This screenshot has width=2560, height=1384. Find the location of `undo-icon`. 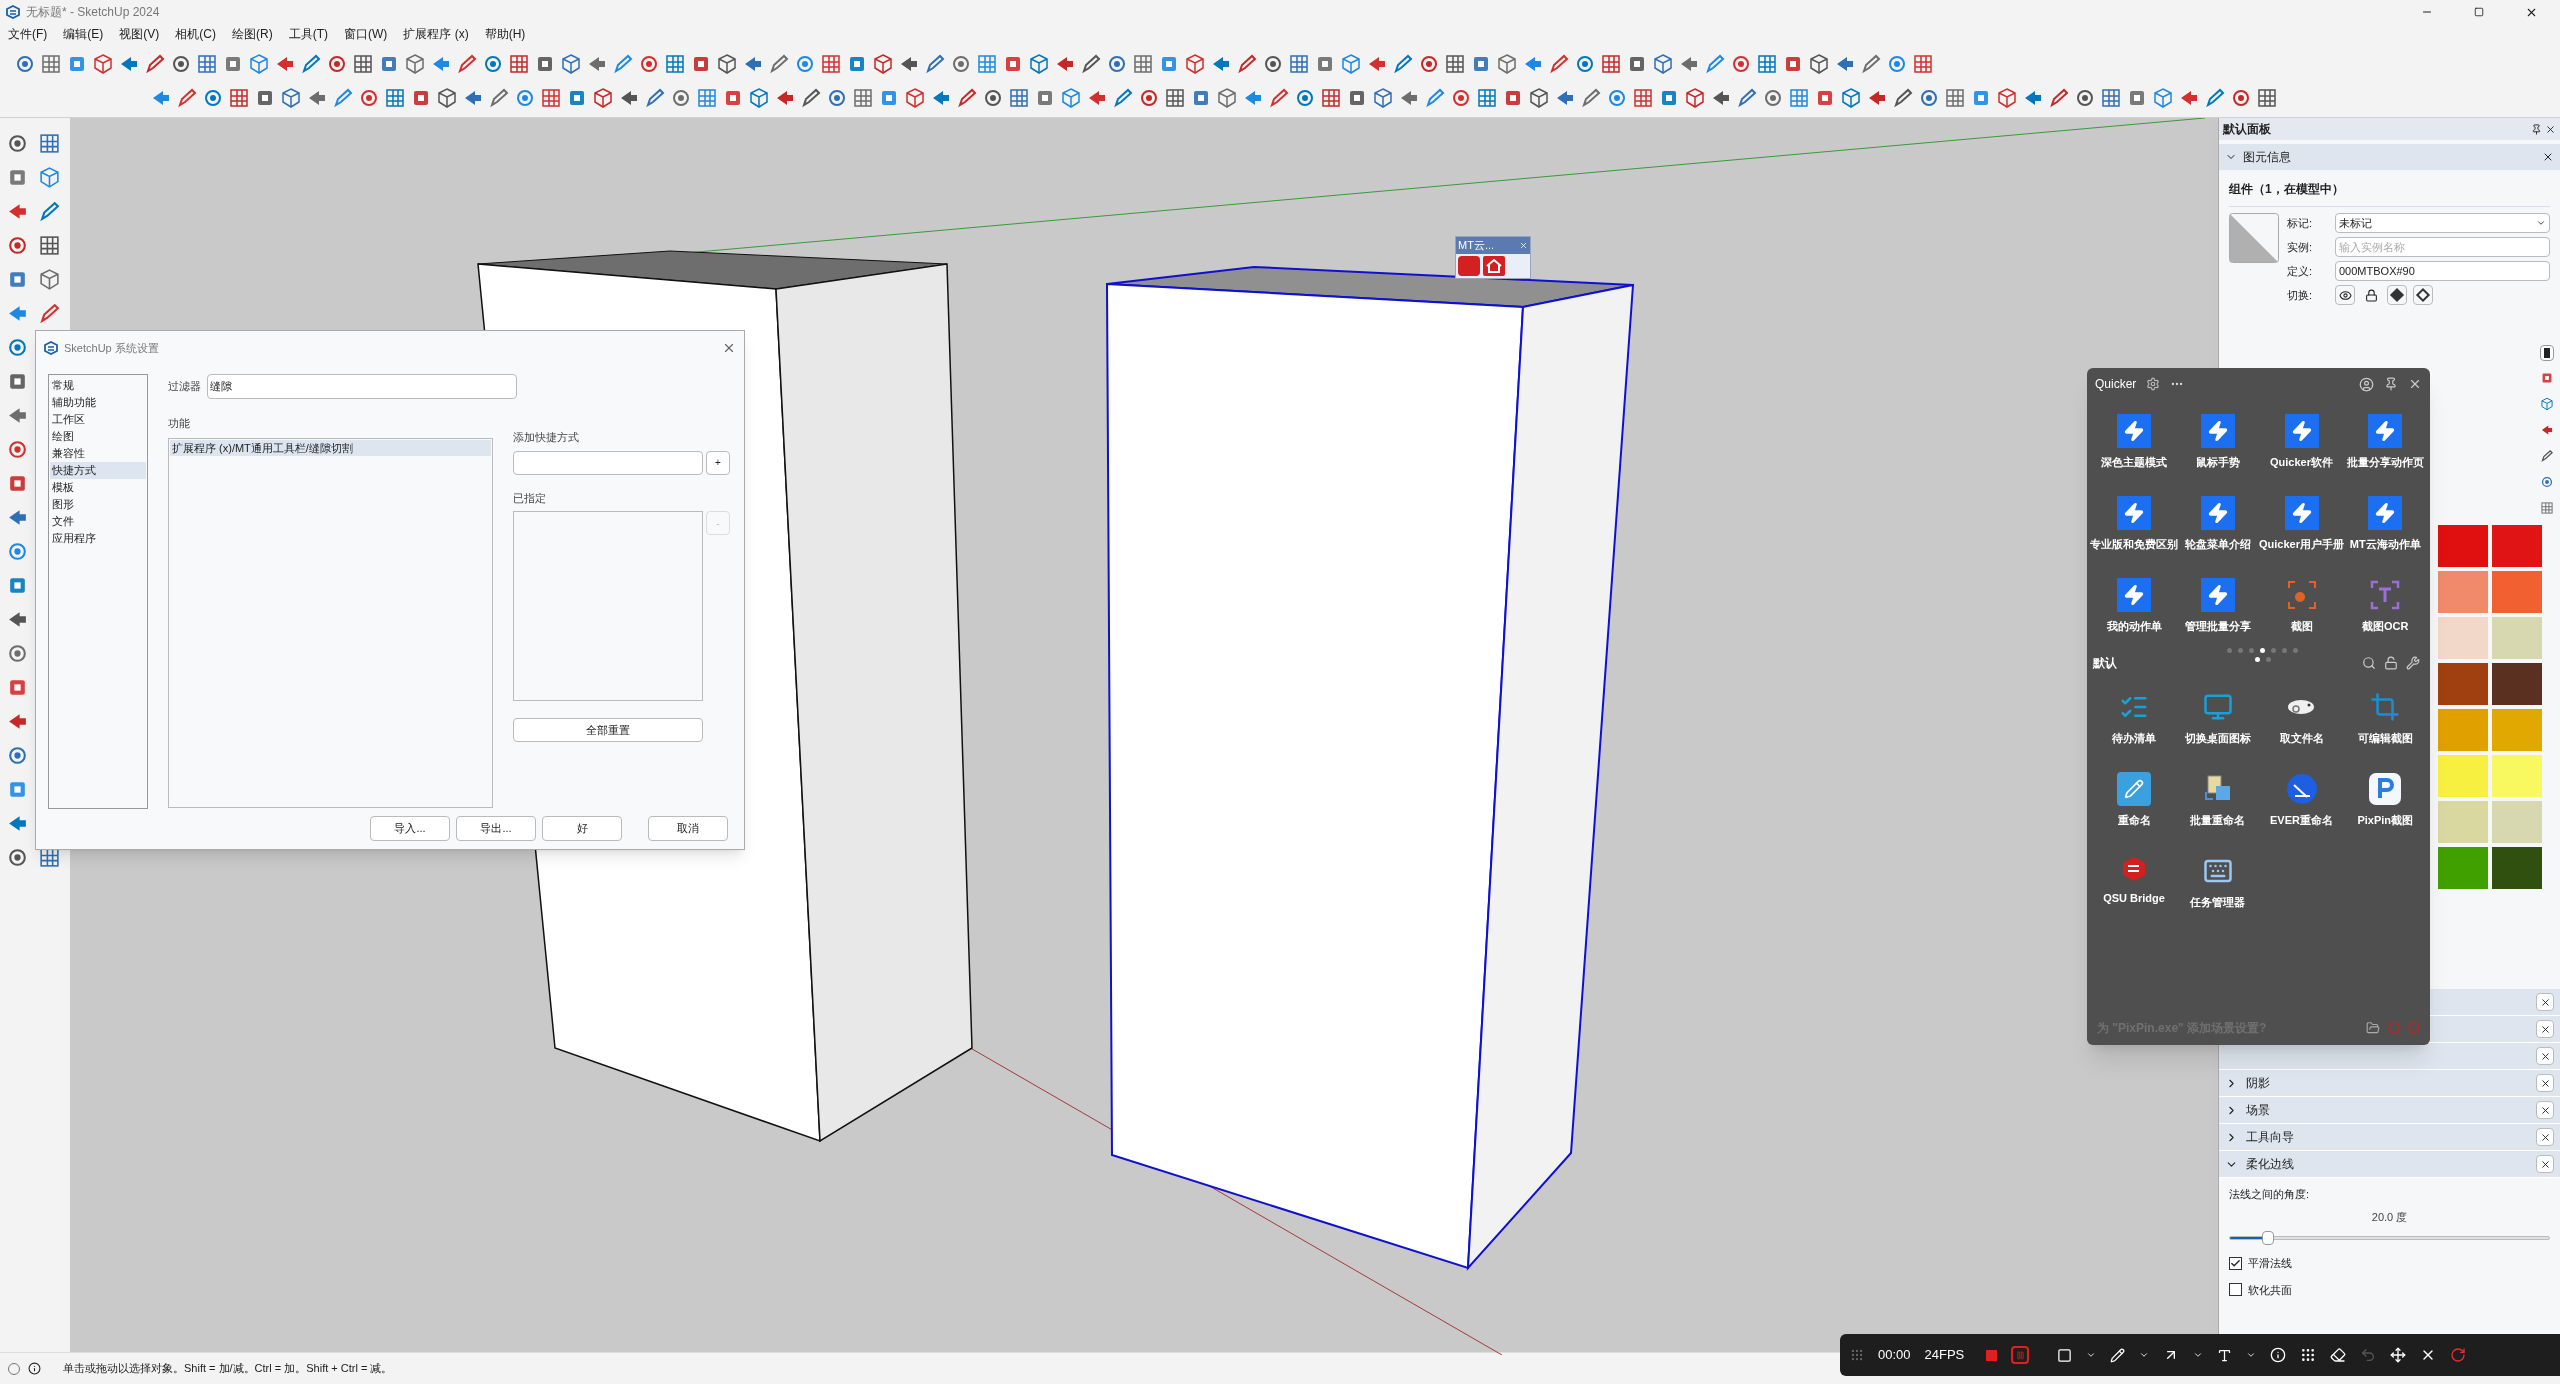

undo-icon is located at coordinates (2368, 1355).